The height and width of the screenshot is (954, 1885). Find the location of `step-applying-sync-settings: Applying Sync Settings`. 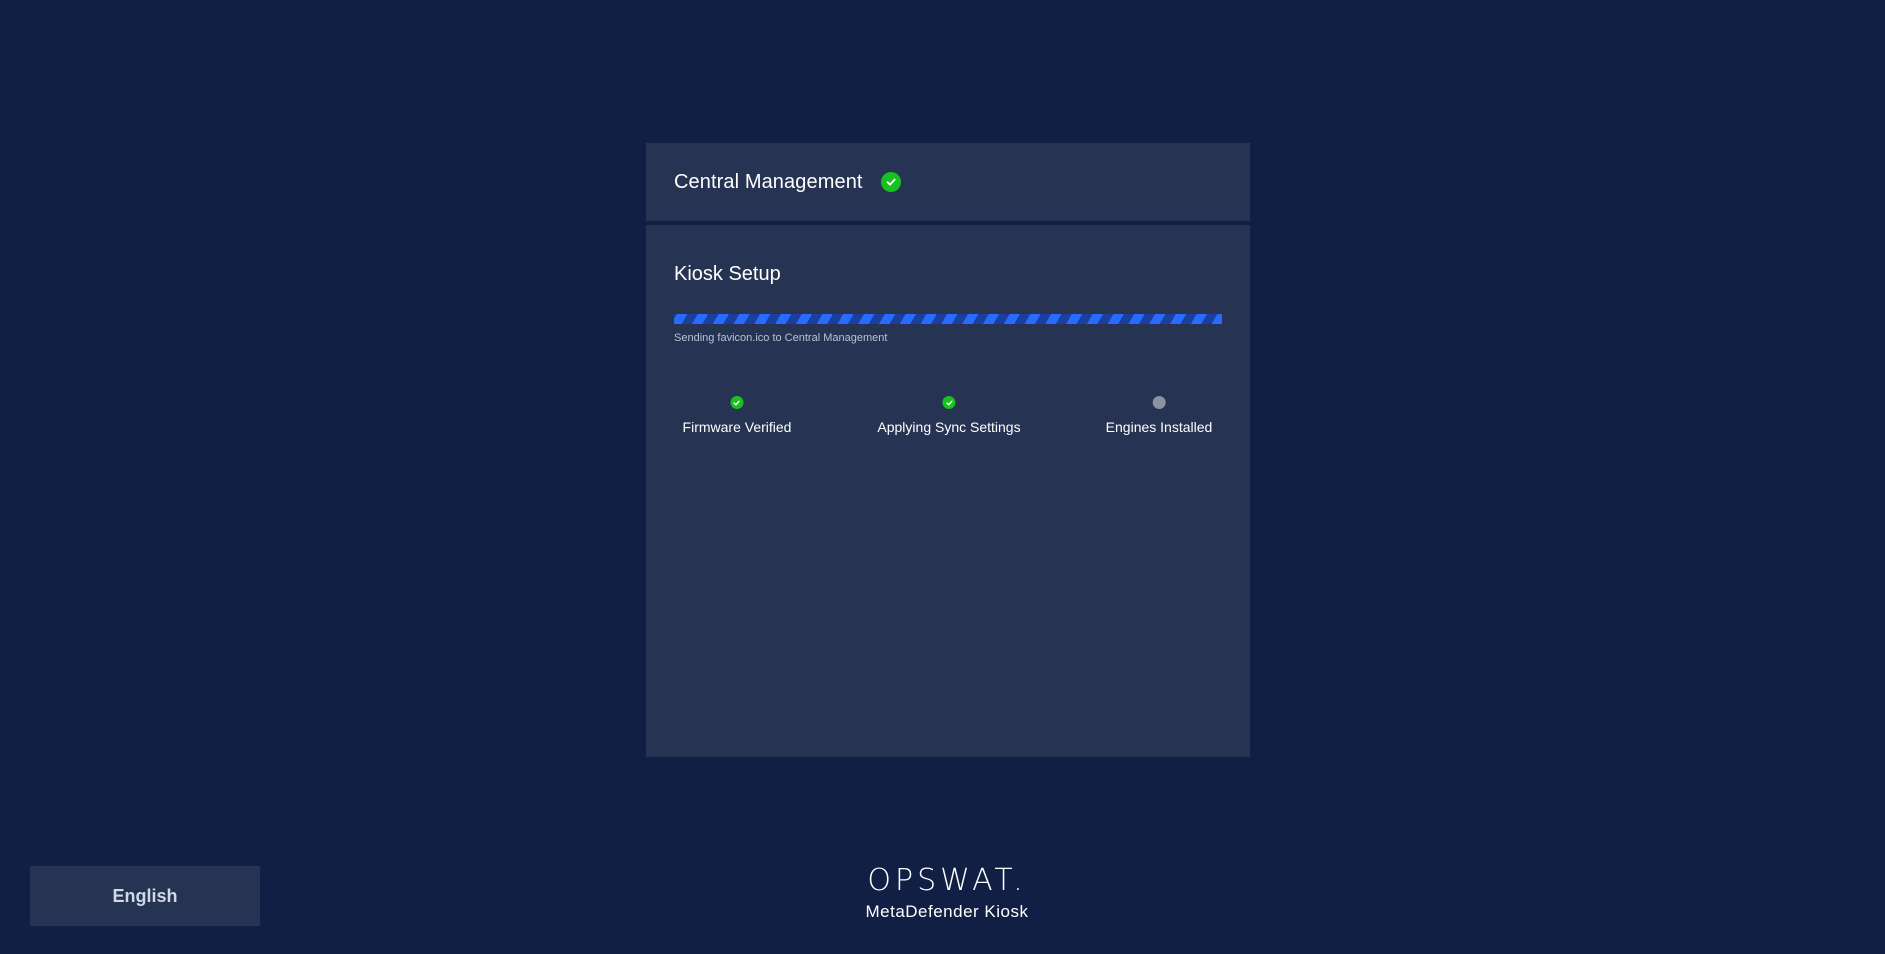

step-applying-sync-settings: Applying Sync Settings is located at coordinates (949, 415).